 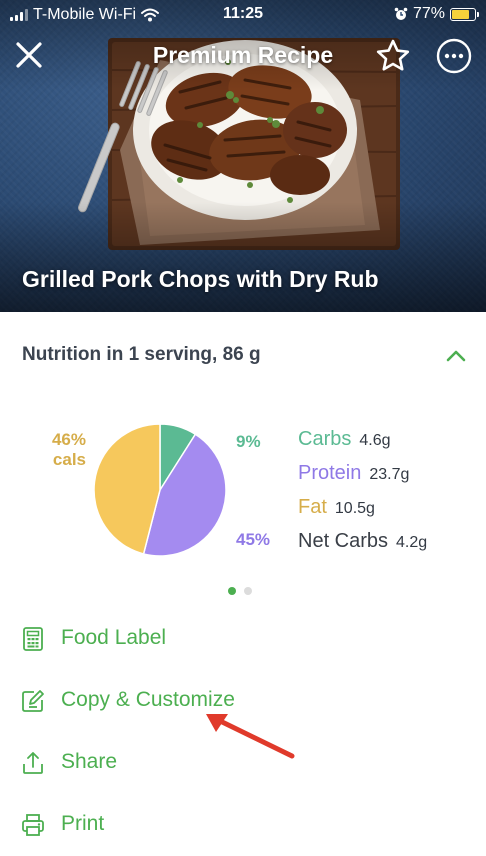 What do you see at coordinates (250, 736) in the screenshot?
I see `annotation-arrow` at bounding box center [250, 736].